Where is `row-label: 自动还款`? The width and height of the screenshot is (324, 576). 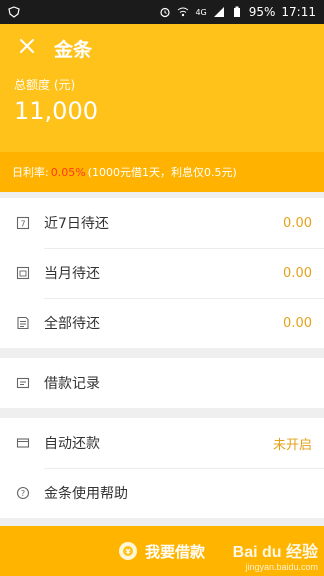 row-label: 自动还款 is located at coordinates (72, 444).